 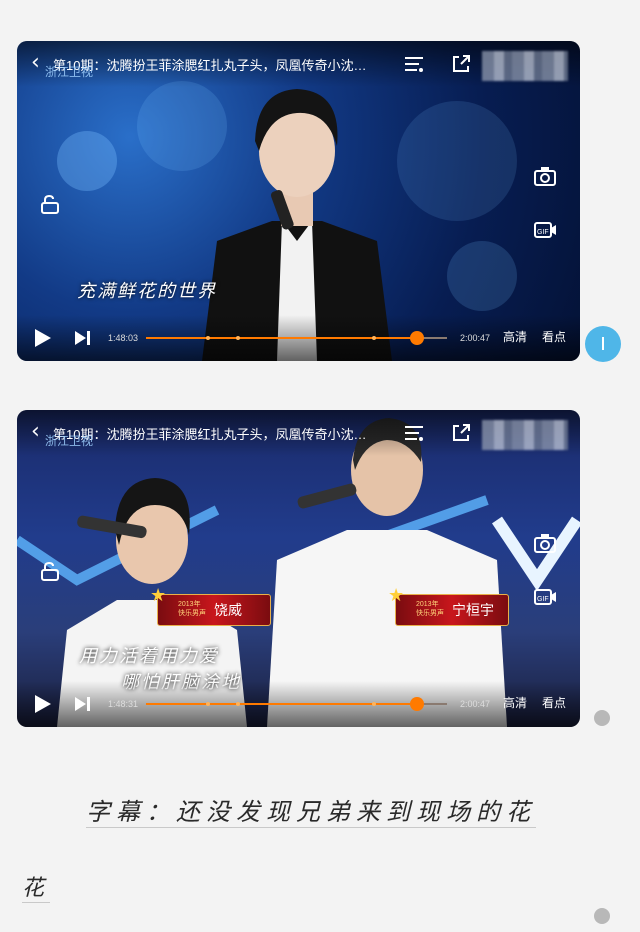 What do you see at coordinates (387, 572) in the screenshot?
I see `singer-right-figure` at bounding box center [387, 572].